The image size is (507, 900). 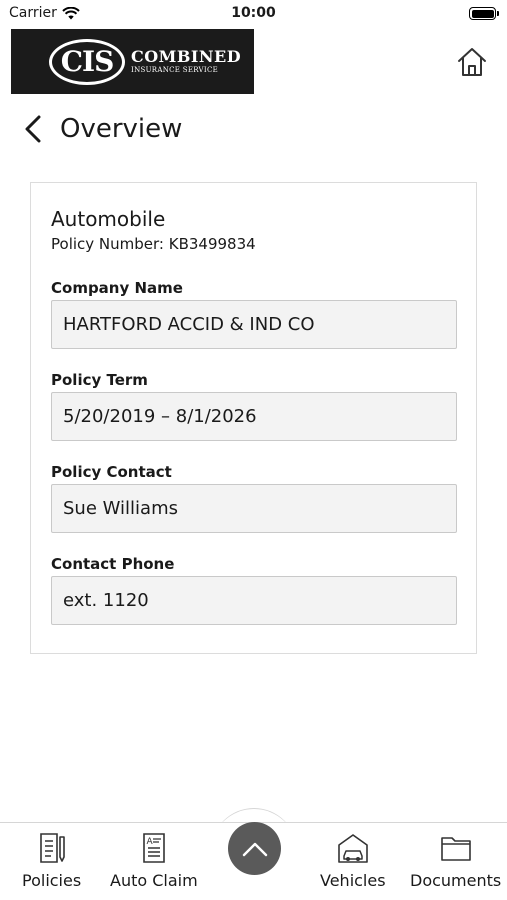 What do you see at coordinates (149, 842) in the screenshot?
I see `svg-text: A` at bounding box center [149, 842].